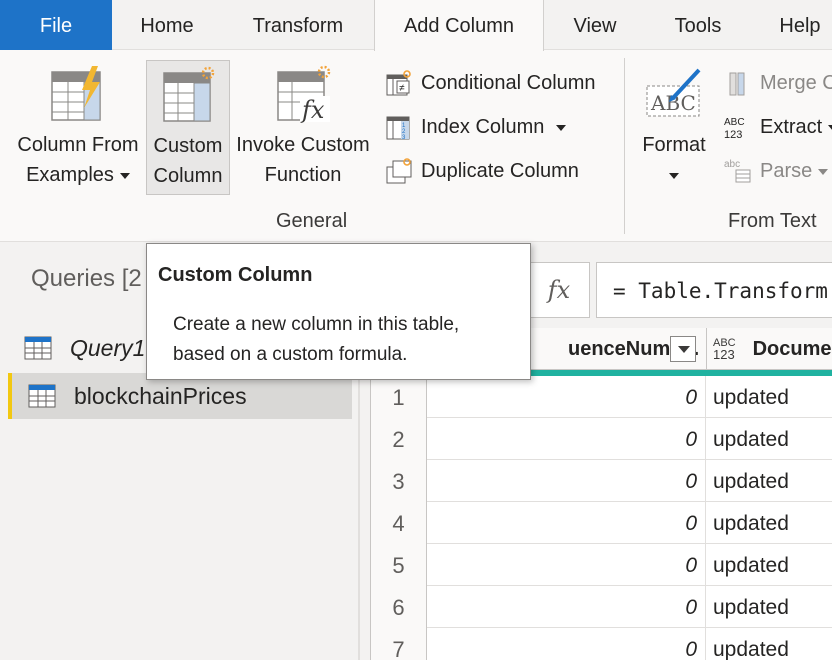  What do you see at coordinates (683, 349) in the screenshot?
I see `column-filter-button` at bounding box center [683, 349].